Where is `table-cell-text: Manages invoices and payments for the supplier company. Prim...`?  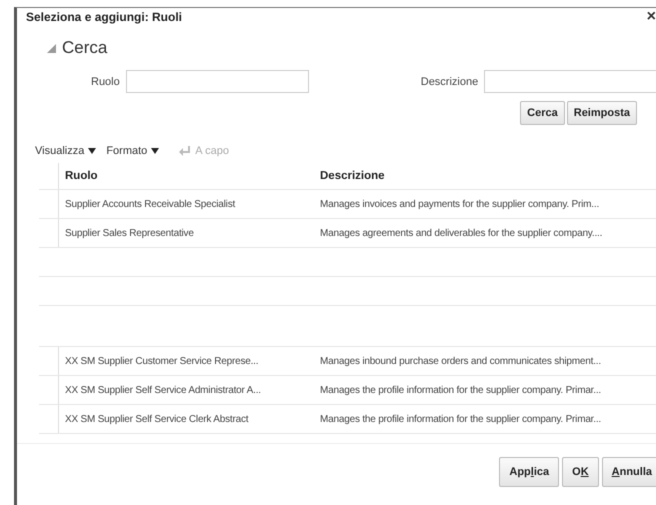 table-cell-text: Manages invoices and payments for the supplier company. Prim... is located at coordinates (459, 204).